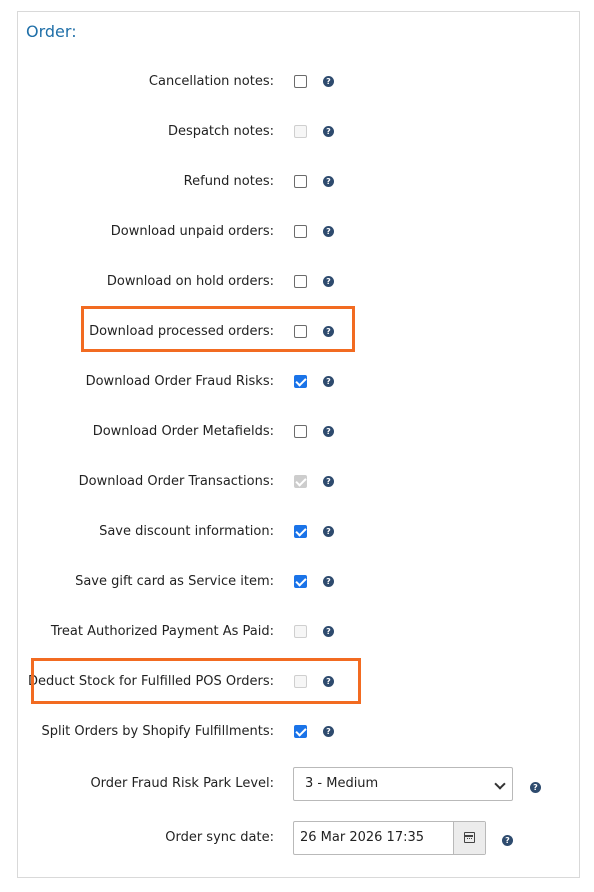 The height and width of the screenshot is (892, 594). Describe the element at coordinates (176, 481) in the screenshot. I see `setting-label: Download Order Transactions:` at that location.